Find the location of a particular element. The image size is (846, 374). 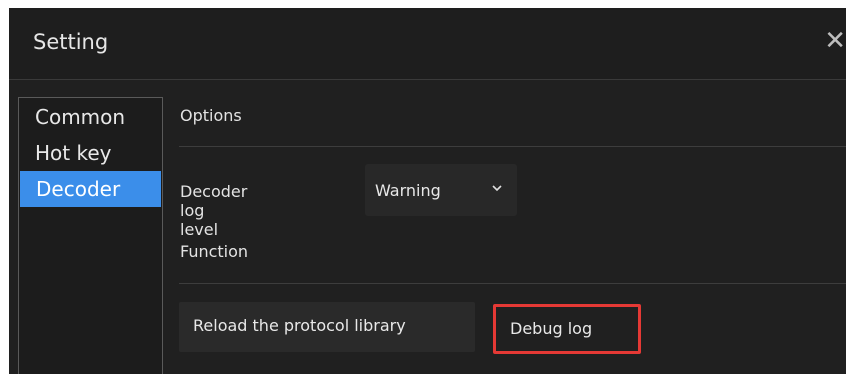

decoder-log-level-select: Warning is located at coordinates (441, 190).